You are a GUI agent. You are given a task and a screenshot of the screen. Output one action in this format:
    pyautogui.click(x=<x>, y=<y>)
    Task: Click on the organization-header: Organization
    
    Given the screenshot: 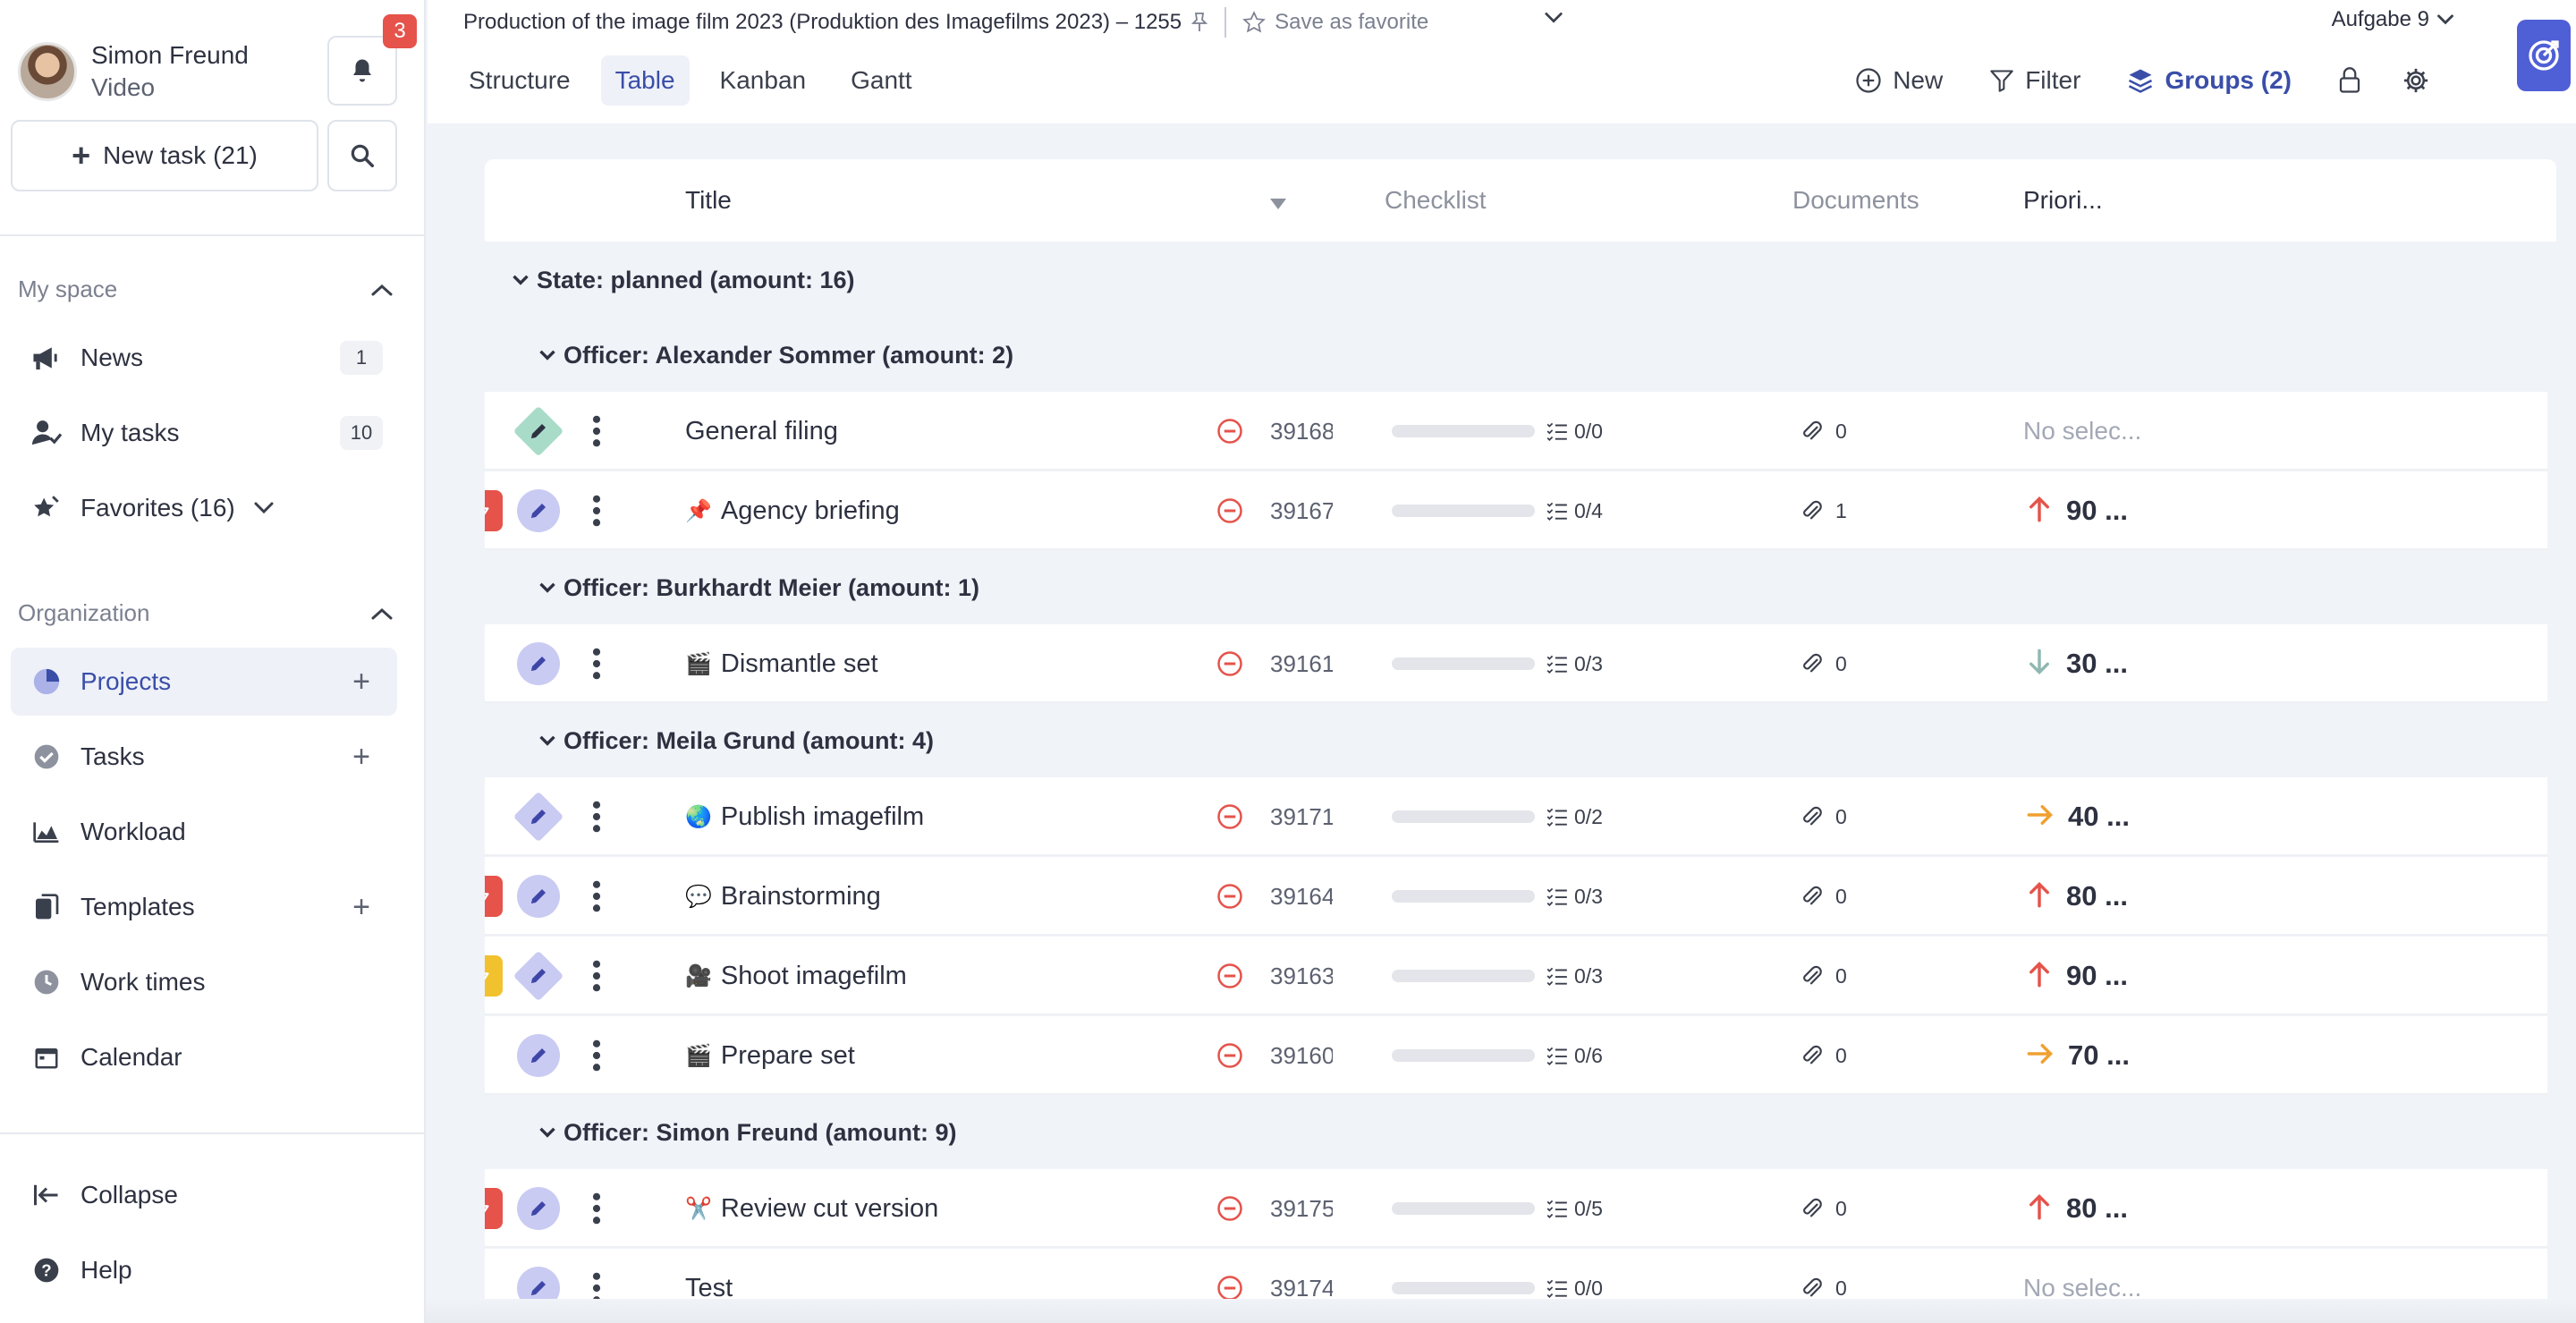 What is the action you would take?
    pyautogui.click(x=206, y=613)
    